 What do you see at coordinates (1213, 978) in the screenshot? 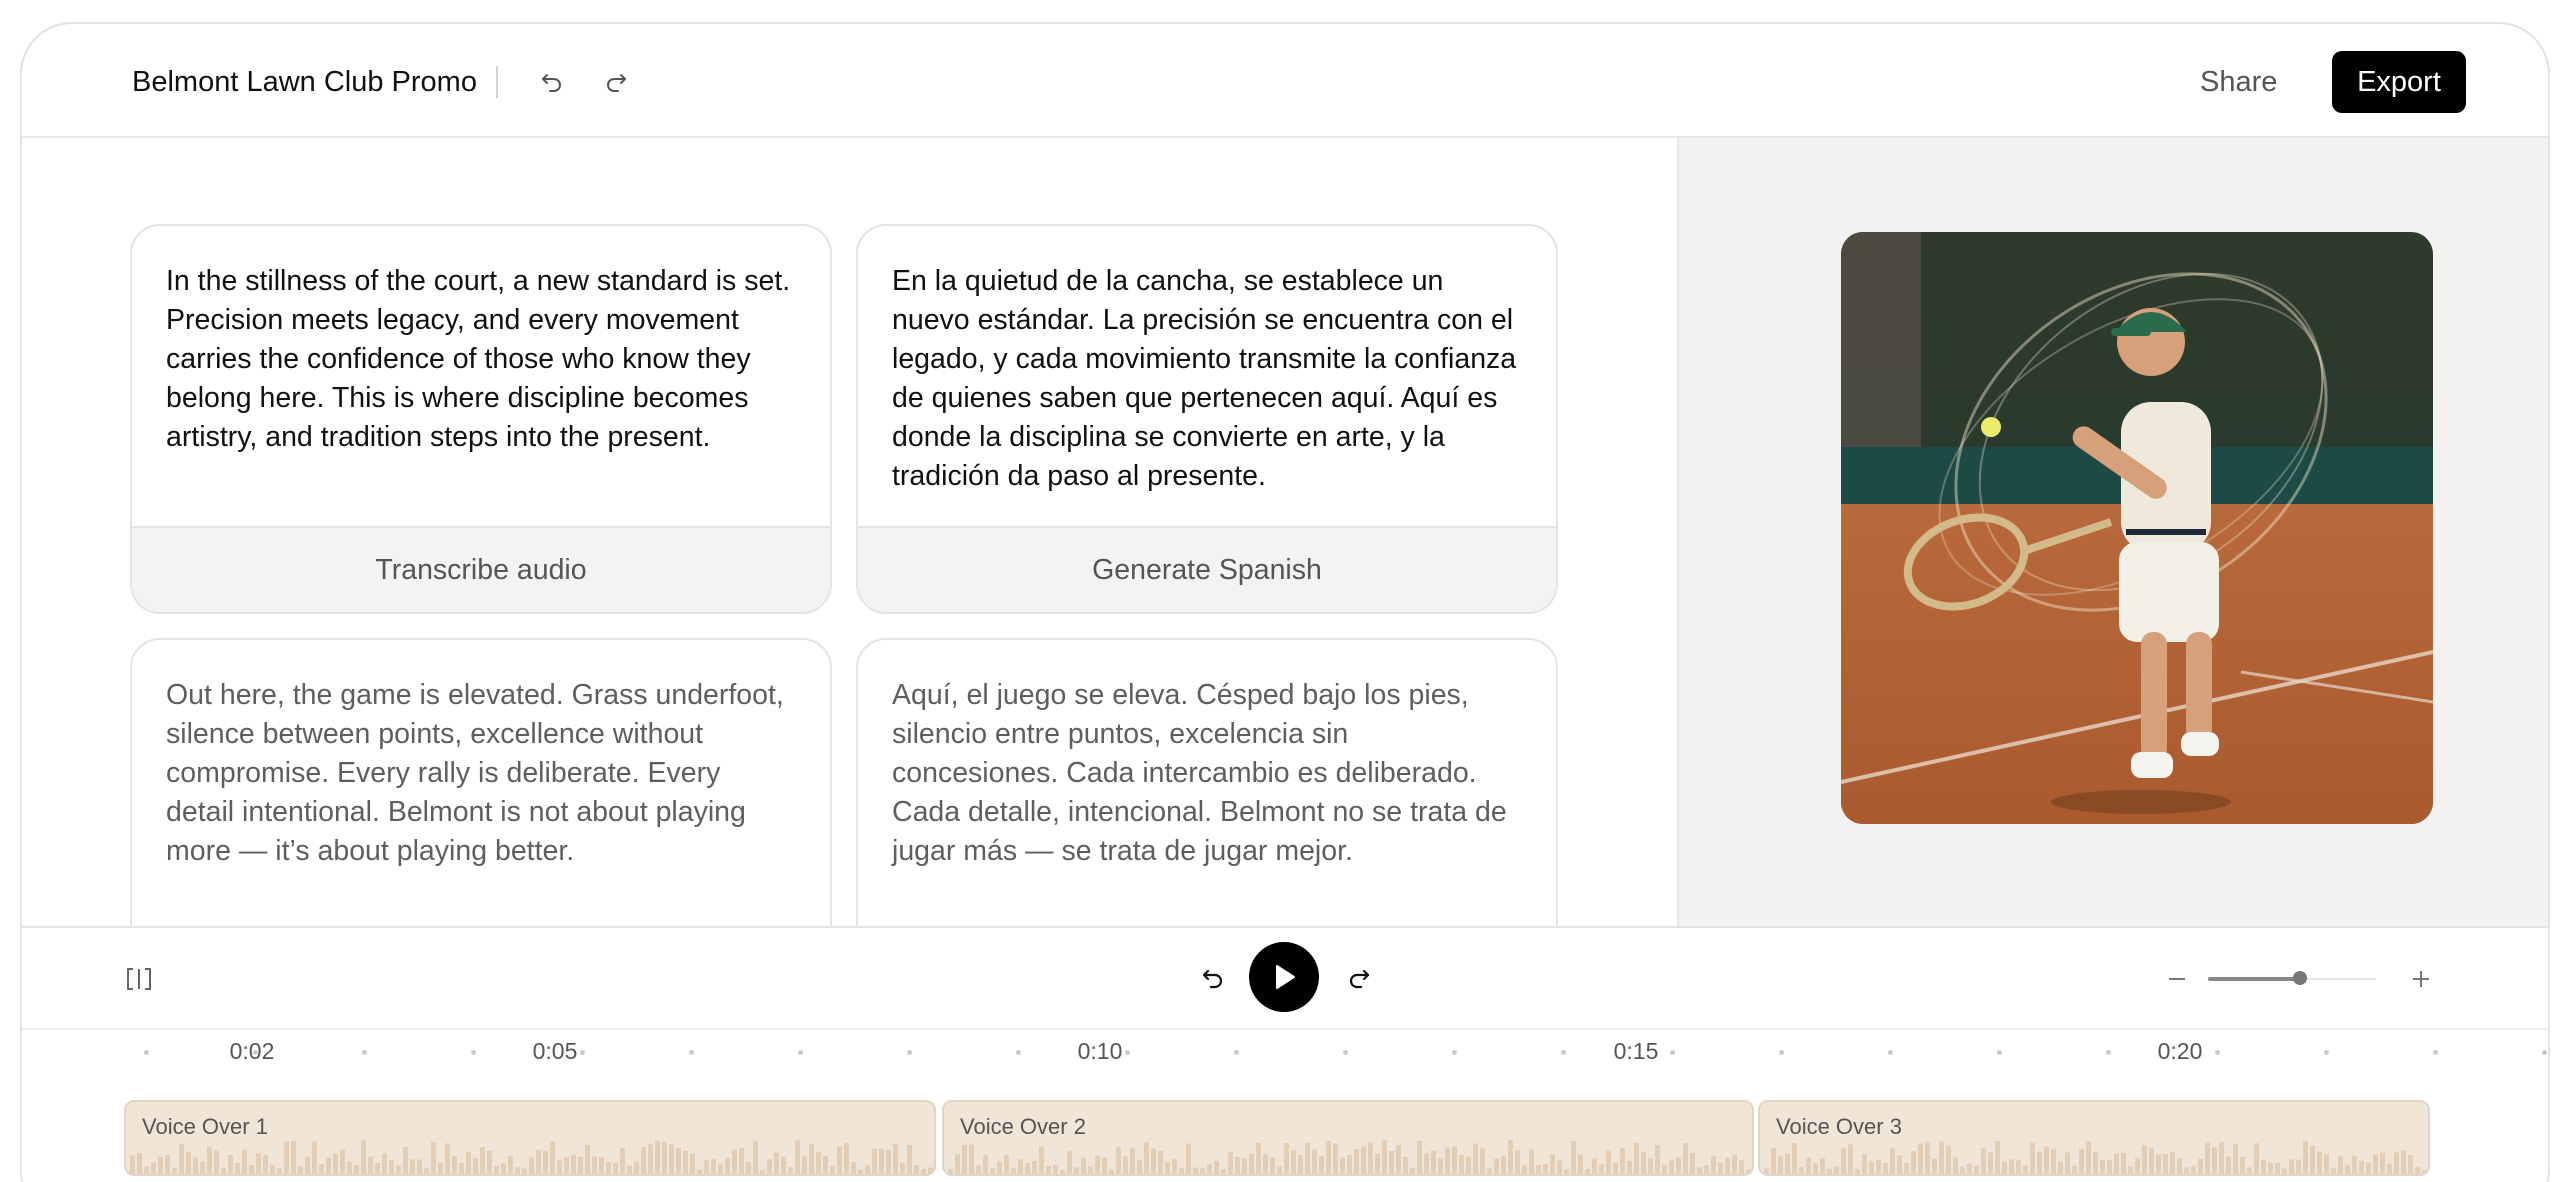
I see `rewind-icon` at bounding box center [1213, 978].